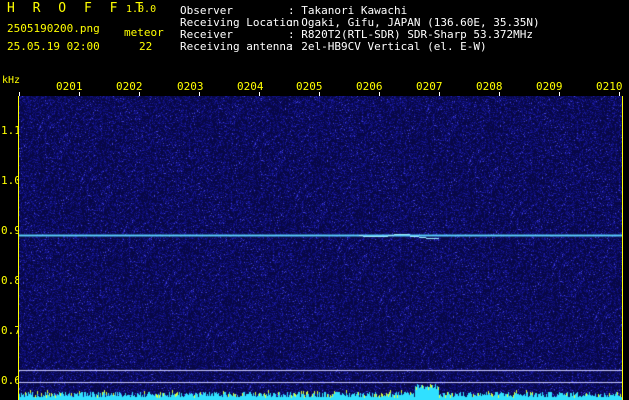  I want to click on time-tick: 0206, so click(369, 86).